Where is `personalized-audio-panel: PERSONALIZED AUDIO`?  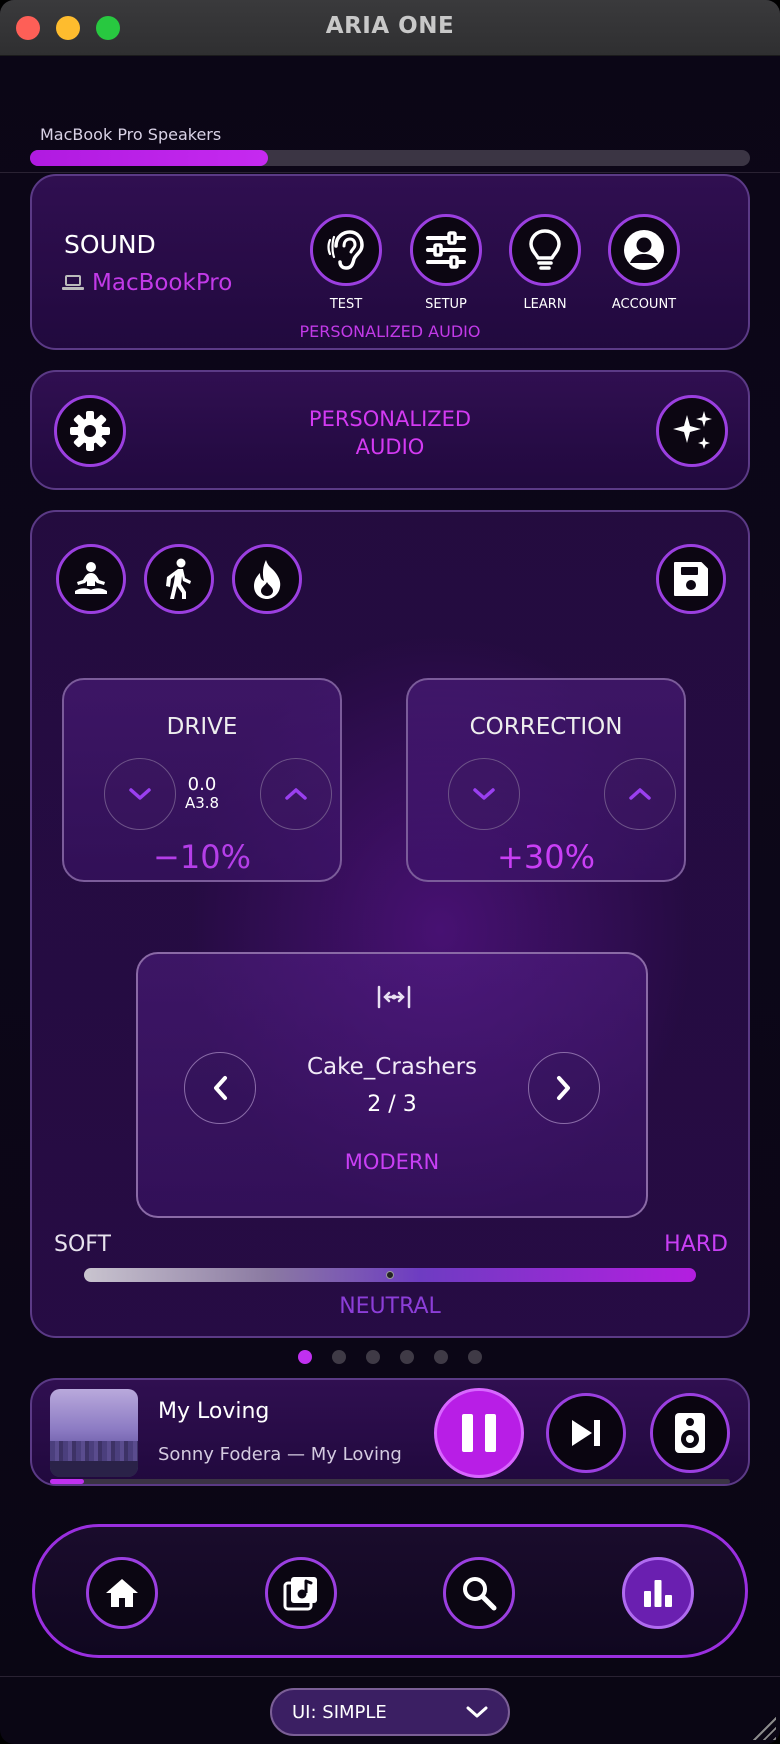
personalized-audio-panel: PERSONALIZED AUDIO is located at coordinates (390, 430).